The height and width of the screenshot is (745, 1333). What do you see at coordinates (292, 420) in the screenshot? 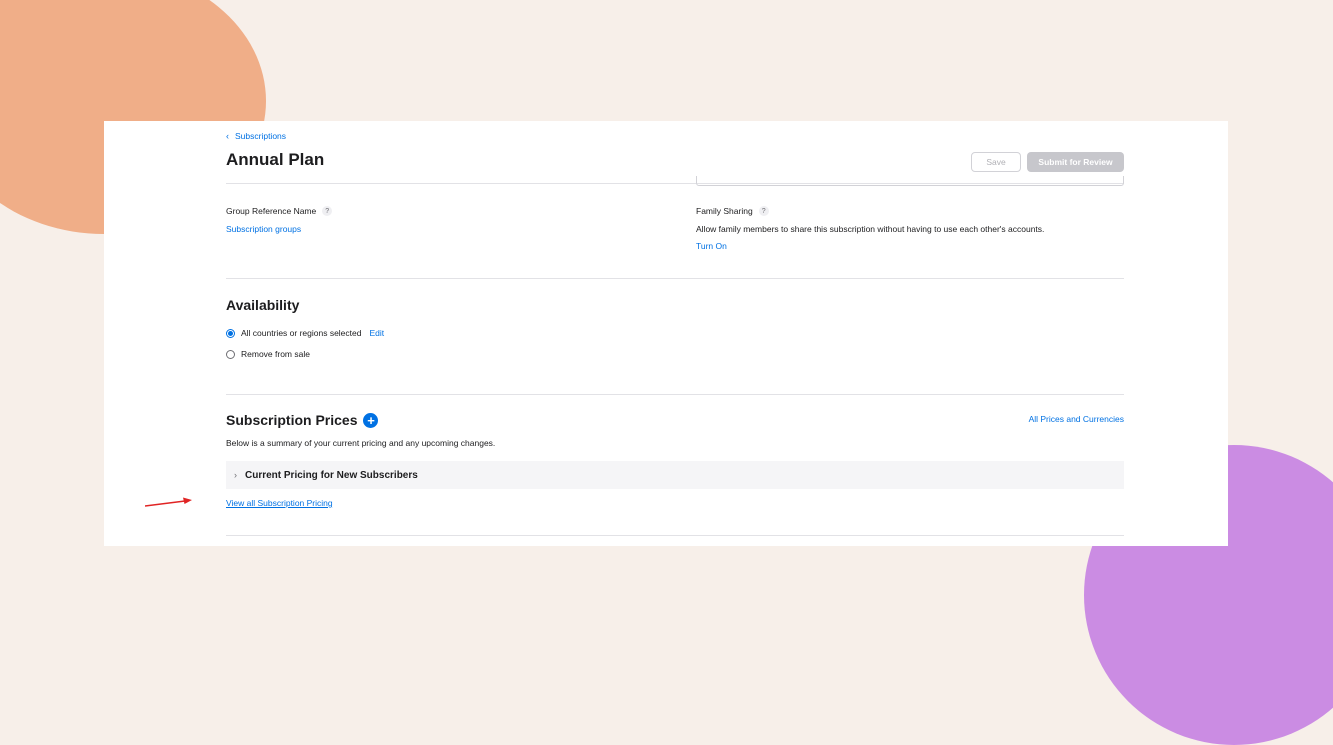
I see `subscription-prices-heading-text: Subscription Prices` at bounding box center [292, 420].